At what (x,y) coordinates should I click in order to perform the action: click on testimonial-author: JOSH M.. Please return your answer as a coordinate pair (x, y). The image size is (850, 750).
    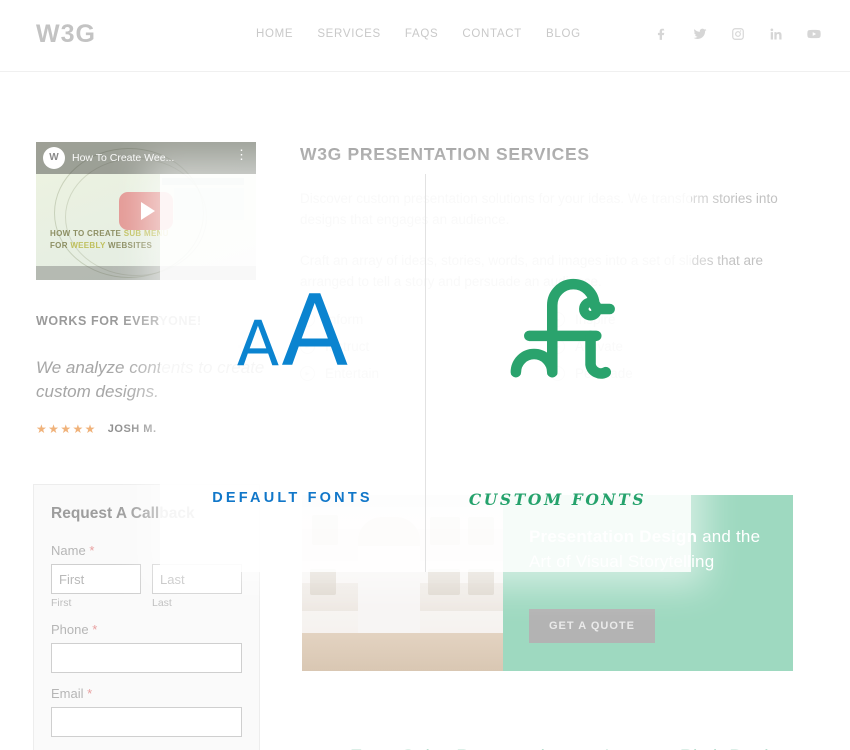
    Looking at the image, I should click on (132, 429).